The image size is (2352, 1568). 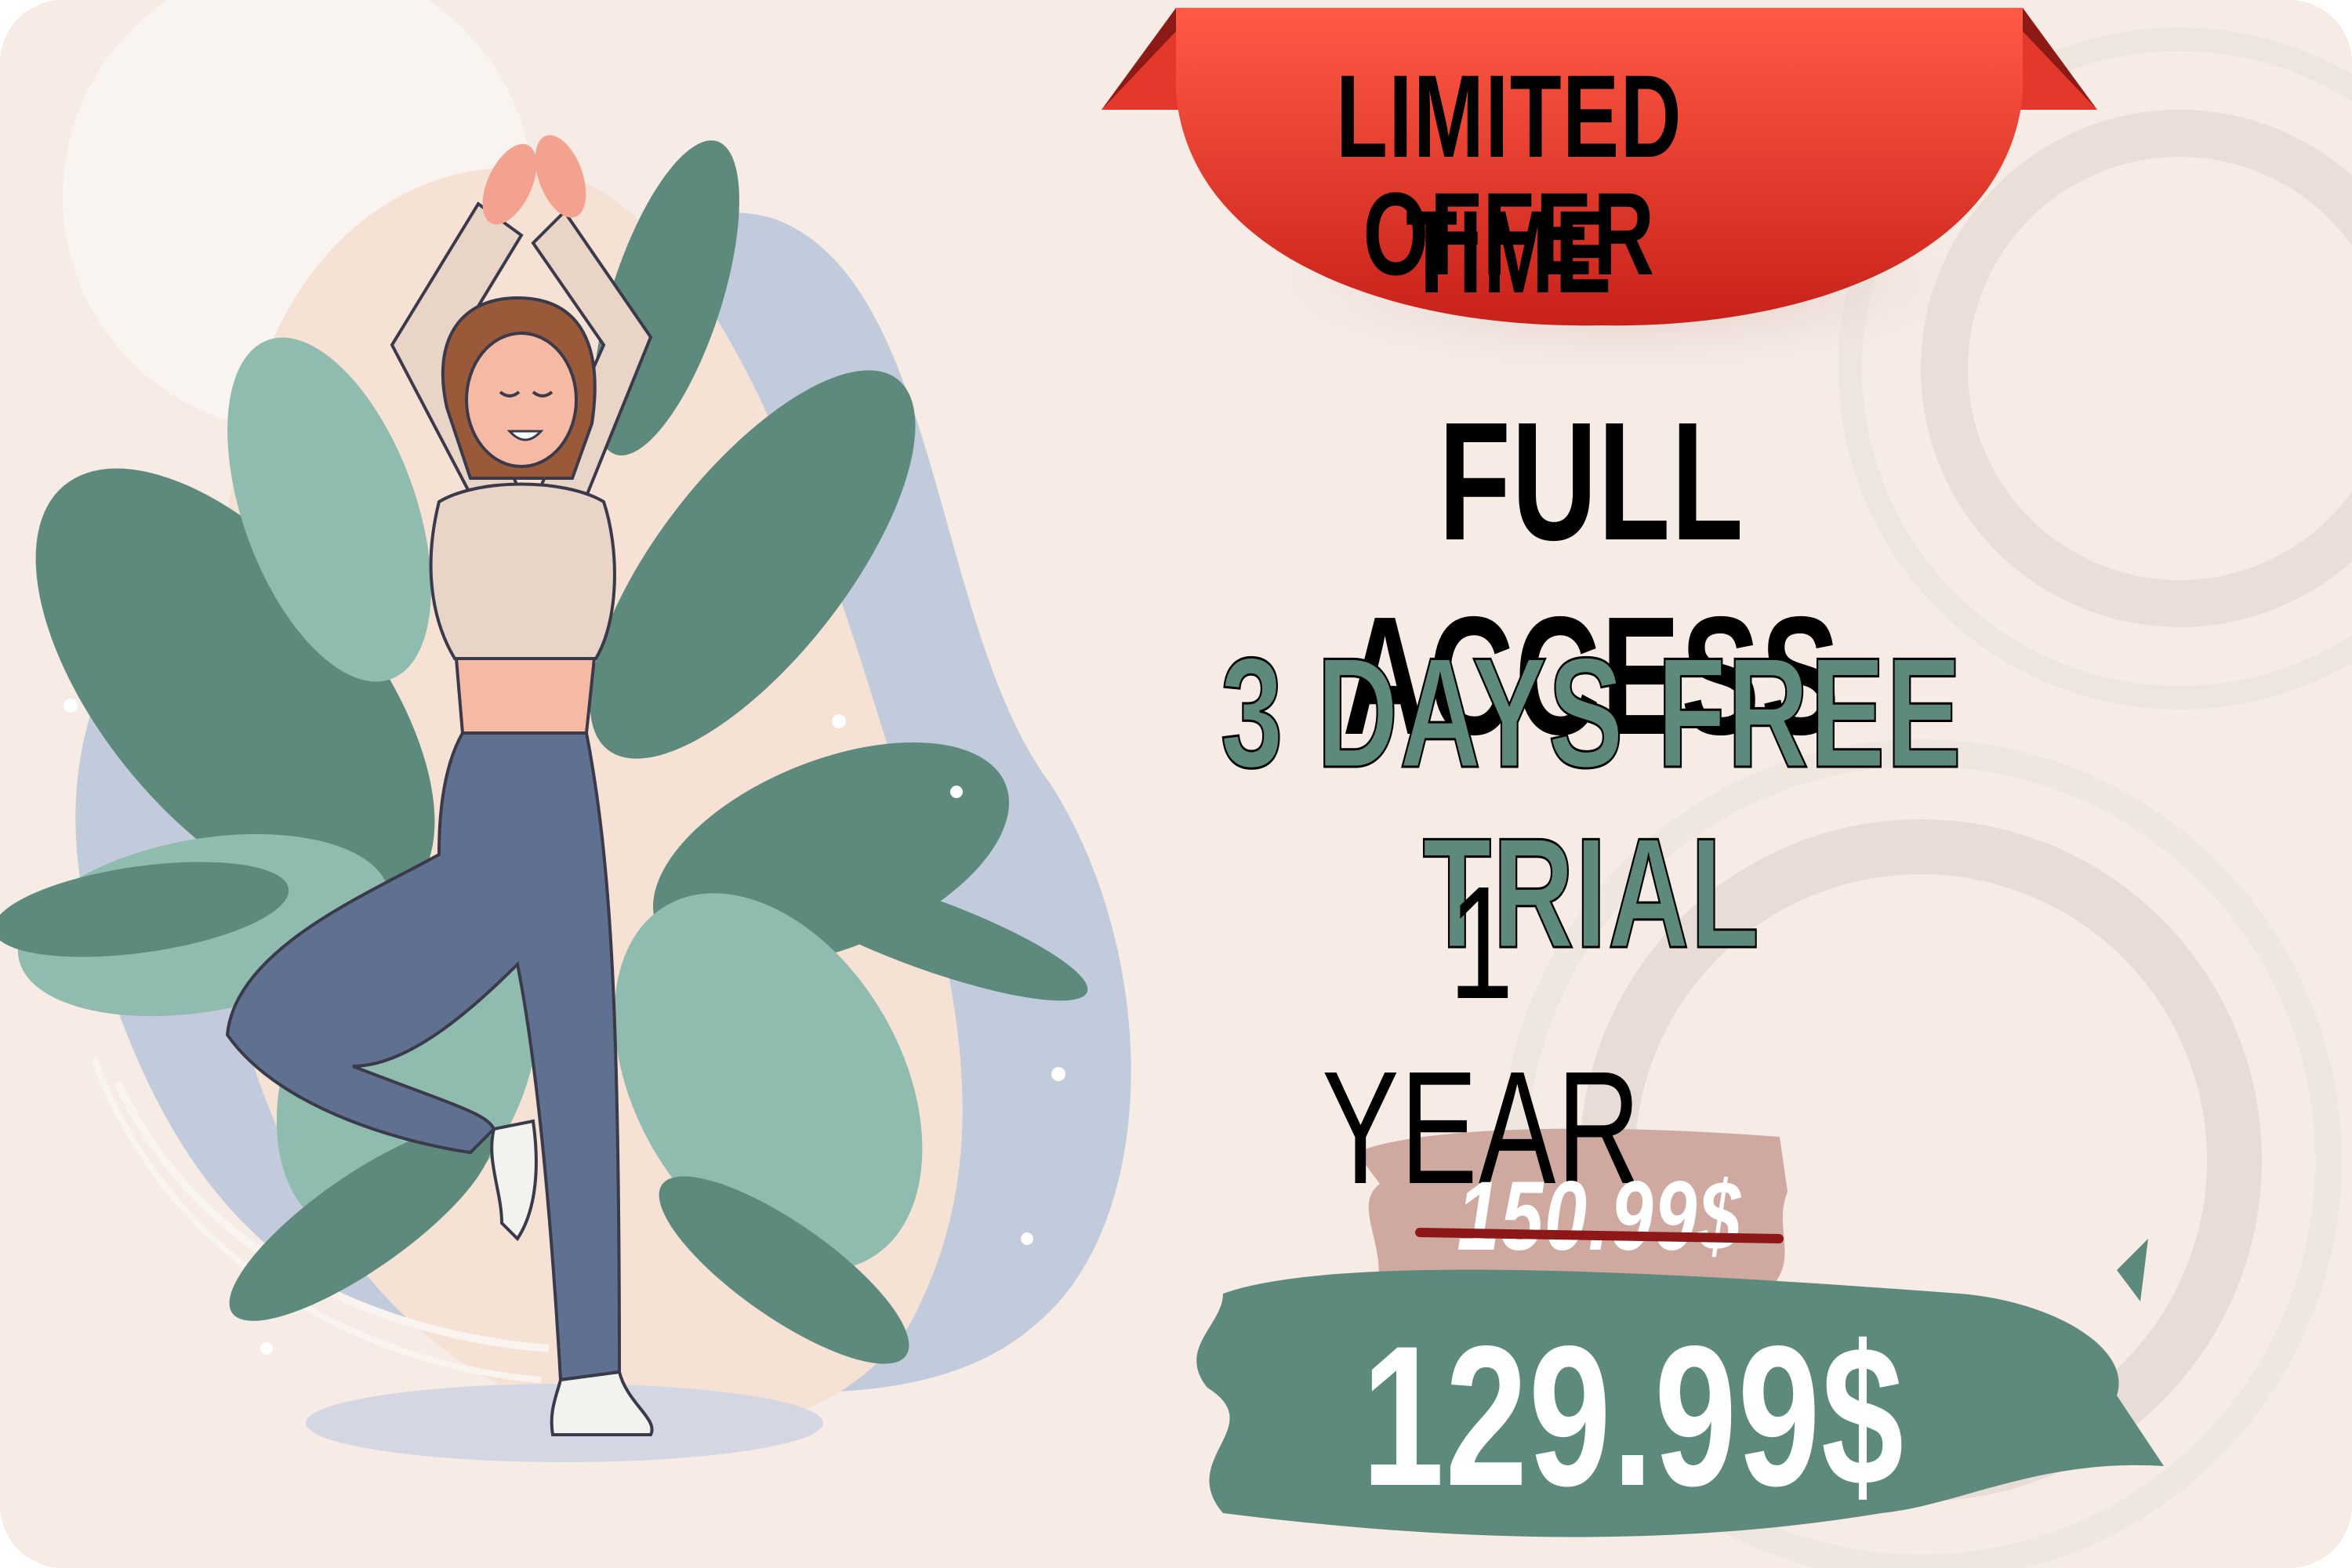 I want to click on banner-line-2: OFFER, so click(x=1509, y=233).